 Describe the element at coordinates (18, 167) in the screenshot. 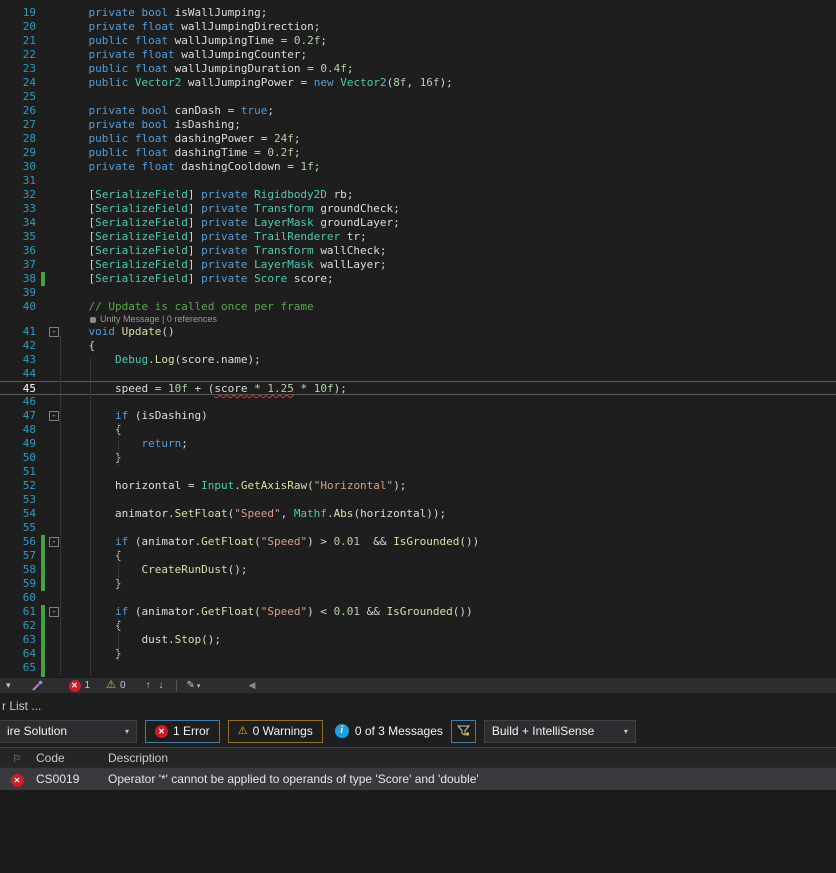

I see `line-number: 30` at that location.